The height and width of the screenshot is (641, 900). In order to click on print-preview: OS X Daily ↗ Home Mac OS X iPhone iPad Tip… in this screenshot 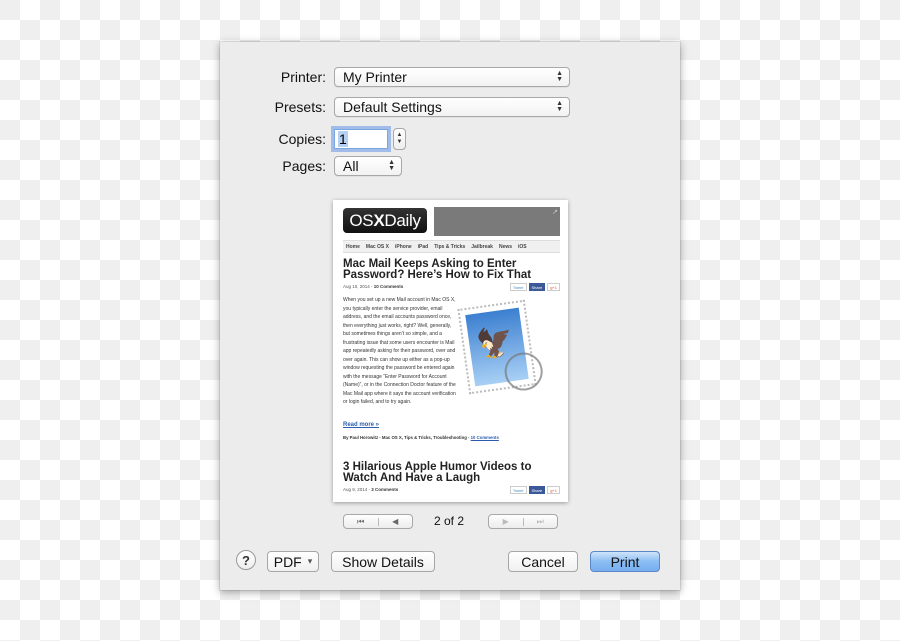, I will do `click(450, 351)`.